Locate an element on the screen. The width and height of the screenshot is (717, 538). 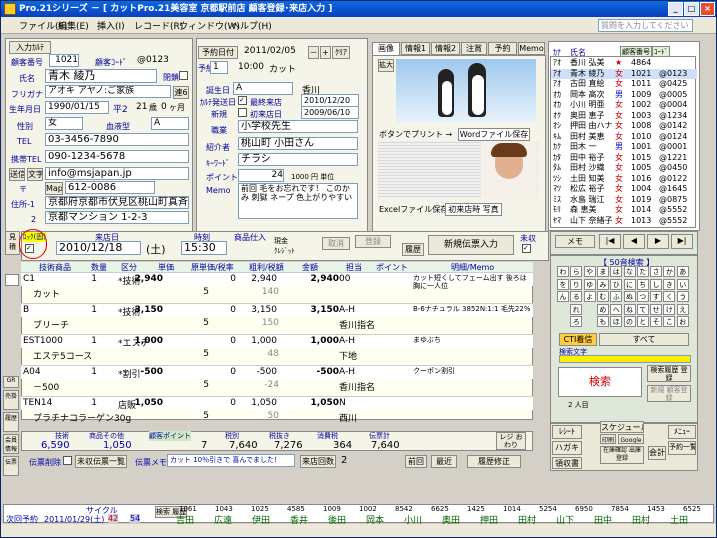
tel-field: 03-3456-7890 is located at coordinates (117, 139).